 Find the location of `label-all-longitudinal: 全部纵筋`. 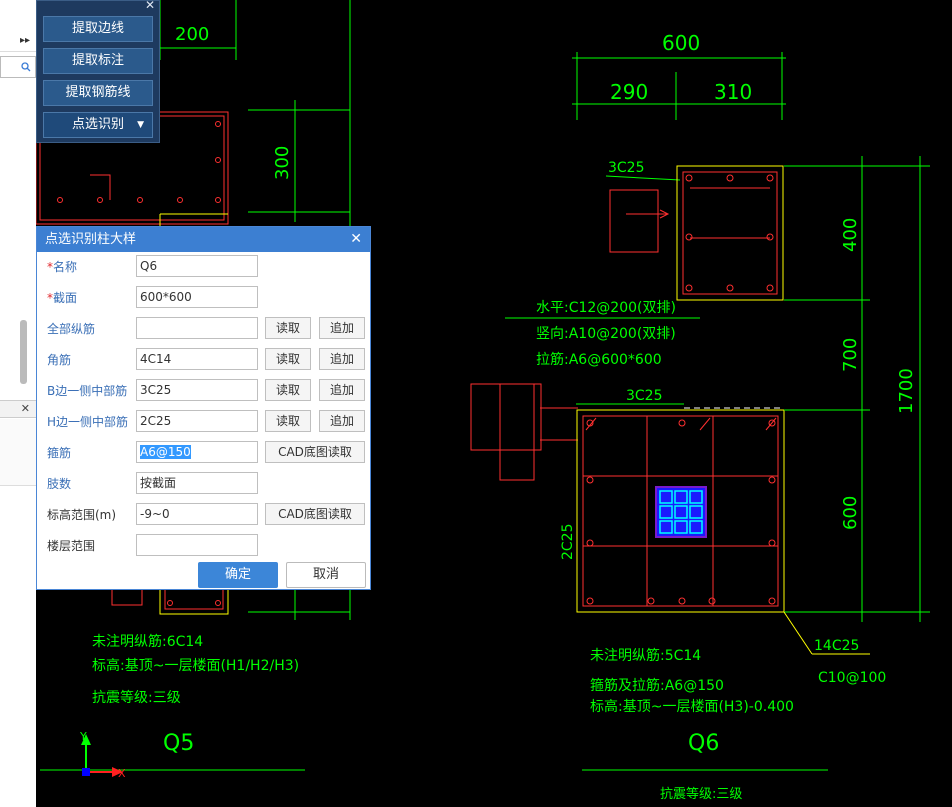

label-all-longitudinal: 全部纵筋 is located at coordinates (71, 329).